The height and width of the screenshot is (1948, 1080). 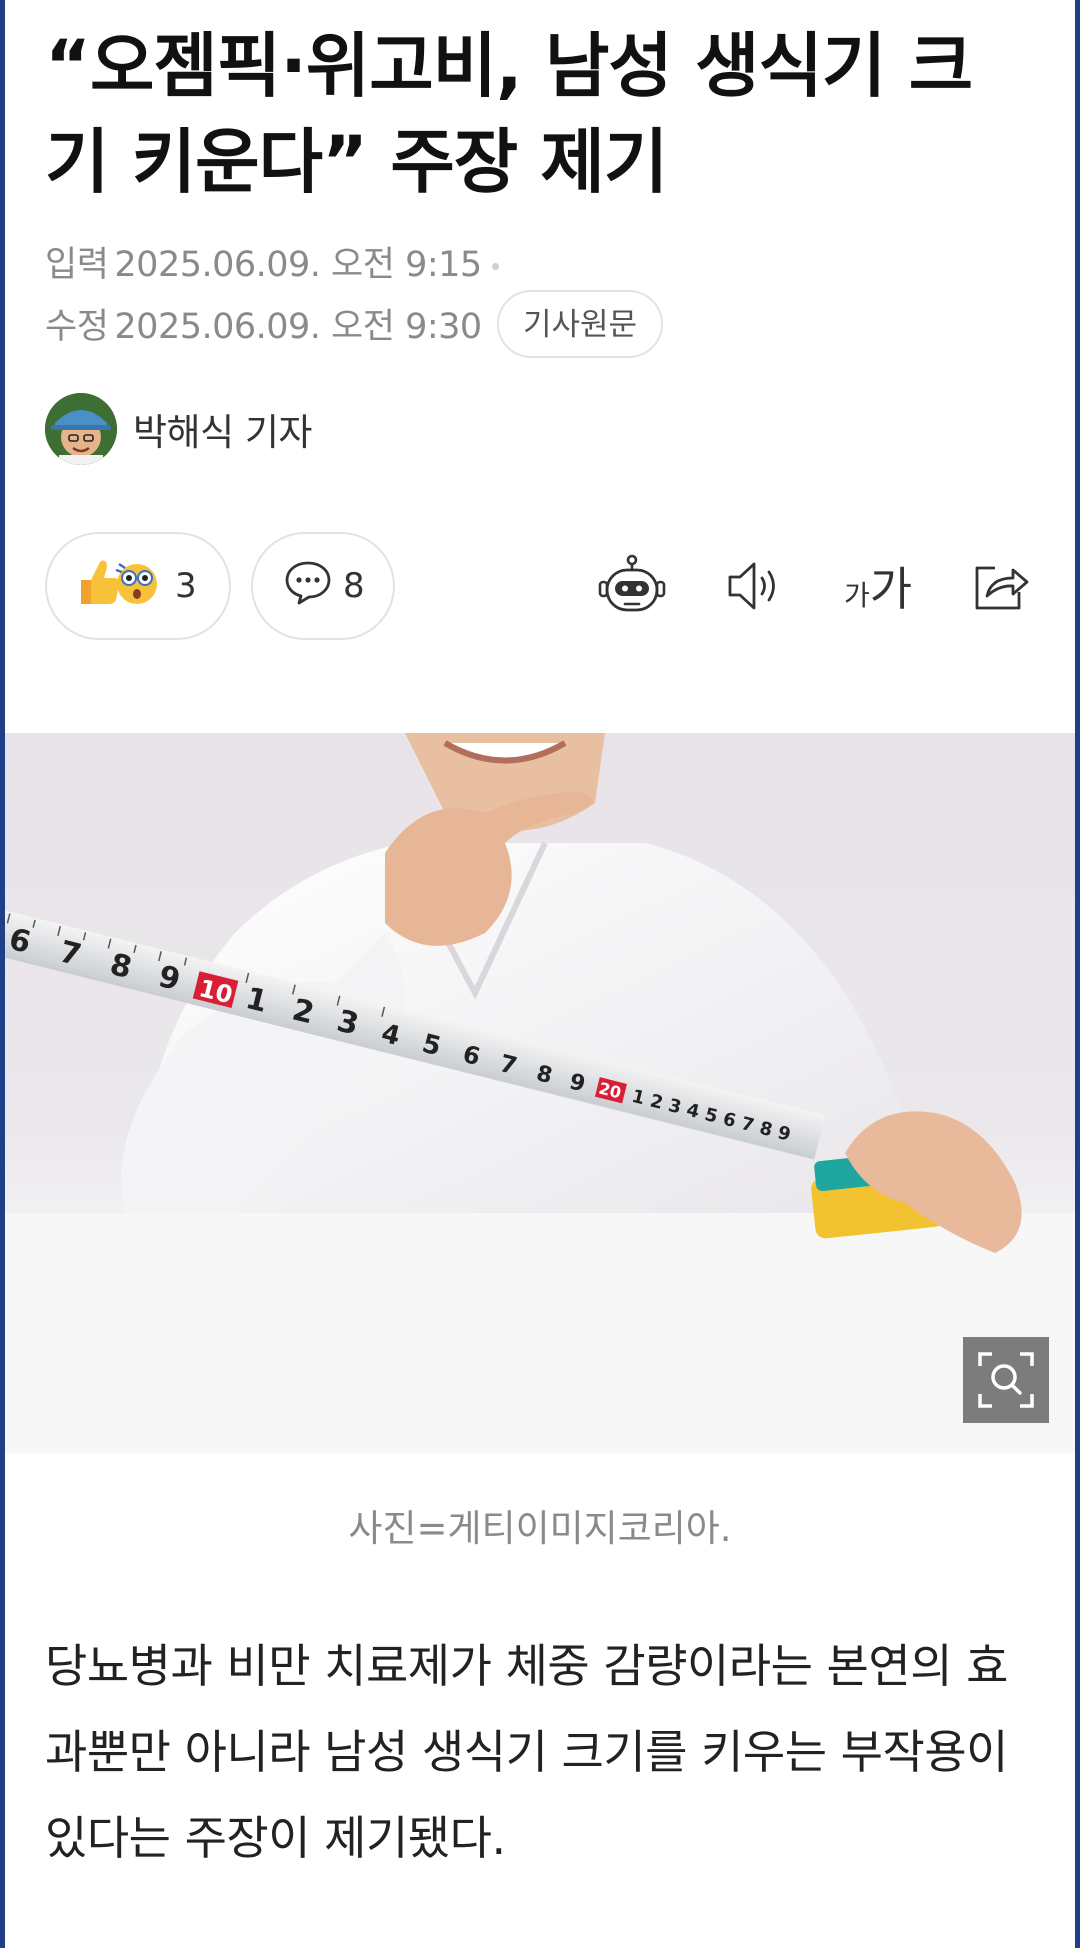 What do you see at coordinates (540, 1528) in the screenshot?
I see `photo-caption: 사진=게티이미지코리아.` at bounding box center [540, 1528].